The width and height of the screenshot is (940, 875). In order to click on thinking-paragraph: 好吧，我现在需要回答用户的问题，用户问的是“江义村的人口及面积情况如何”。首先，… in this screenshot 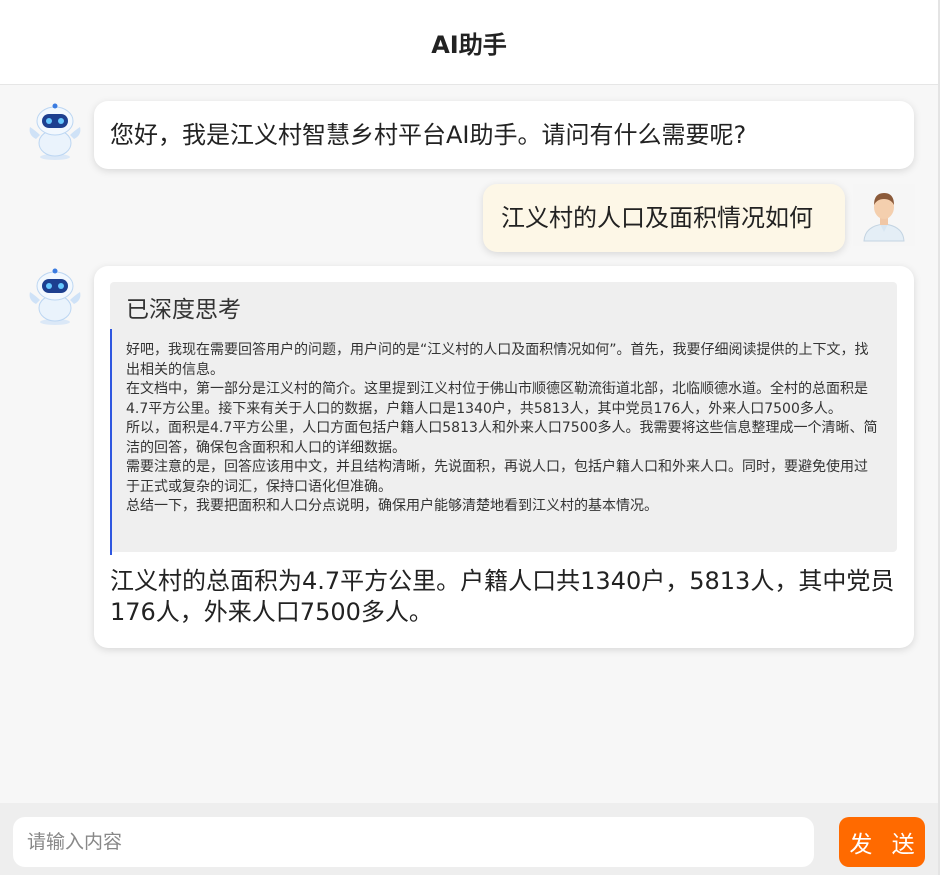, I will do `click(497, 360)`.